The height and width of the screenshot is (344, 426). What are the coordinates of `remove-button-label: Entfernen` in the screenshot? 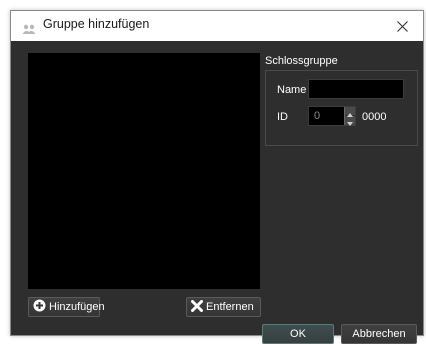 It's located at (230, 307).